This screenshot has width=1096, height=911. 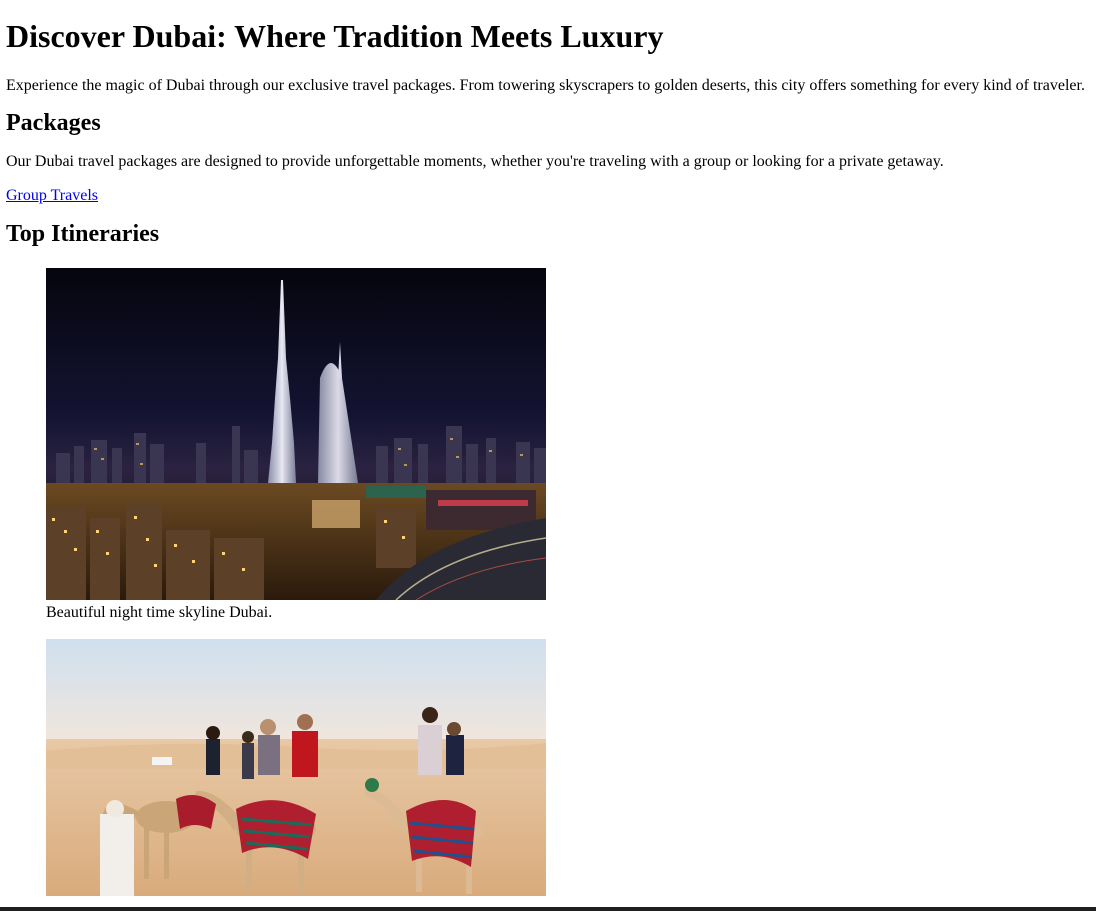 I want to click on group-travels-line: Group Travels, so click(x=548, y=196).